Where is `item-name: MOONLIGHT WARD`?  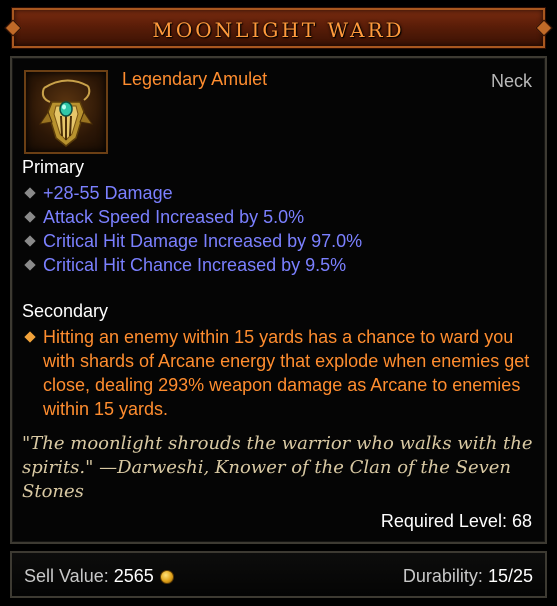 item-name: MOONLIGHT WARD is located at coordinates (278, 30).